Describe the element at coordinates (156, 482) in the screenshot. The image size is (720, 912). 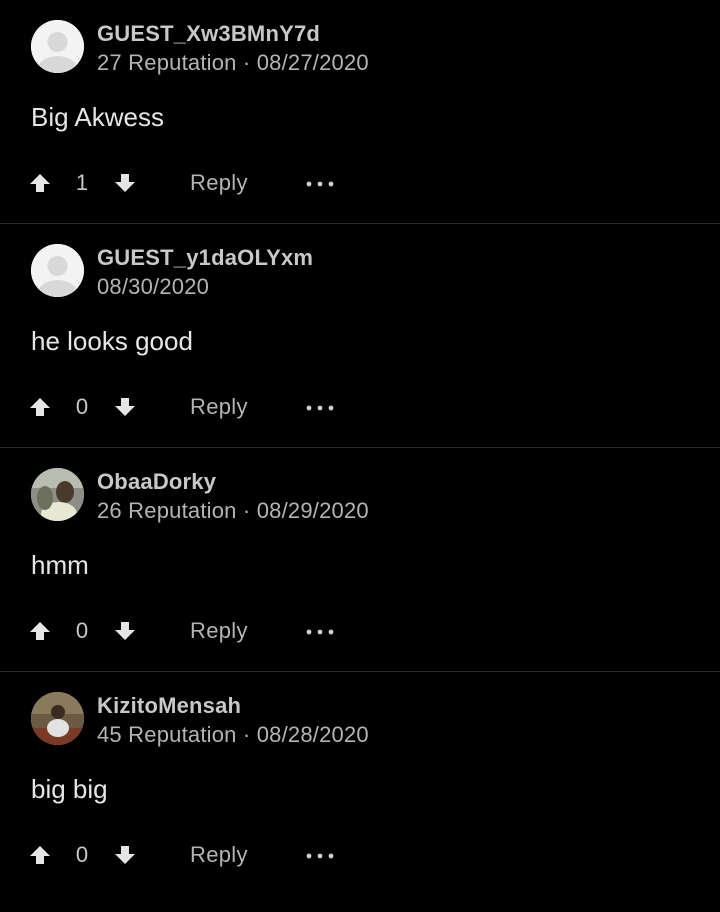
I see `username: ObaaDorky` at that location.